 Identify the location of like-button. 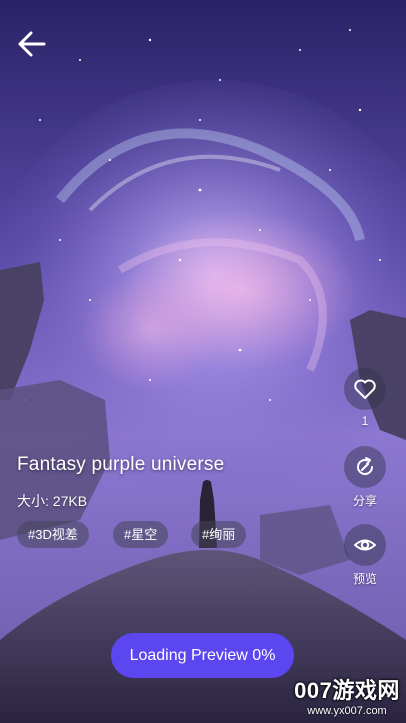
(365, 389).